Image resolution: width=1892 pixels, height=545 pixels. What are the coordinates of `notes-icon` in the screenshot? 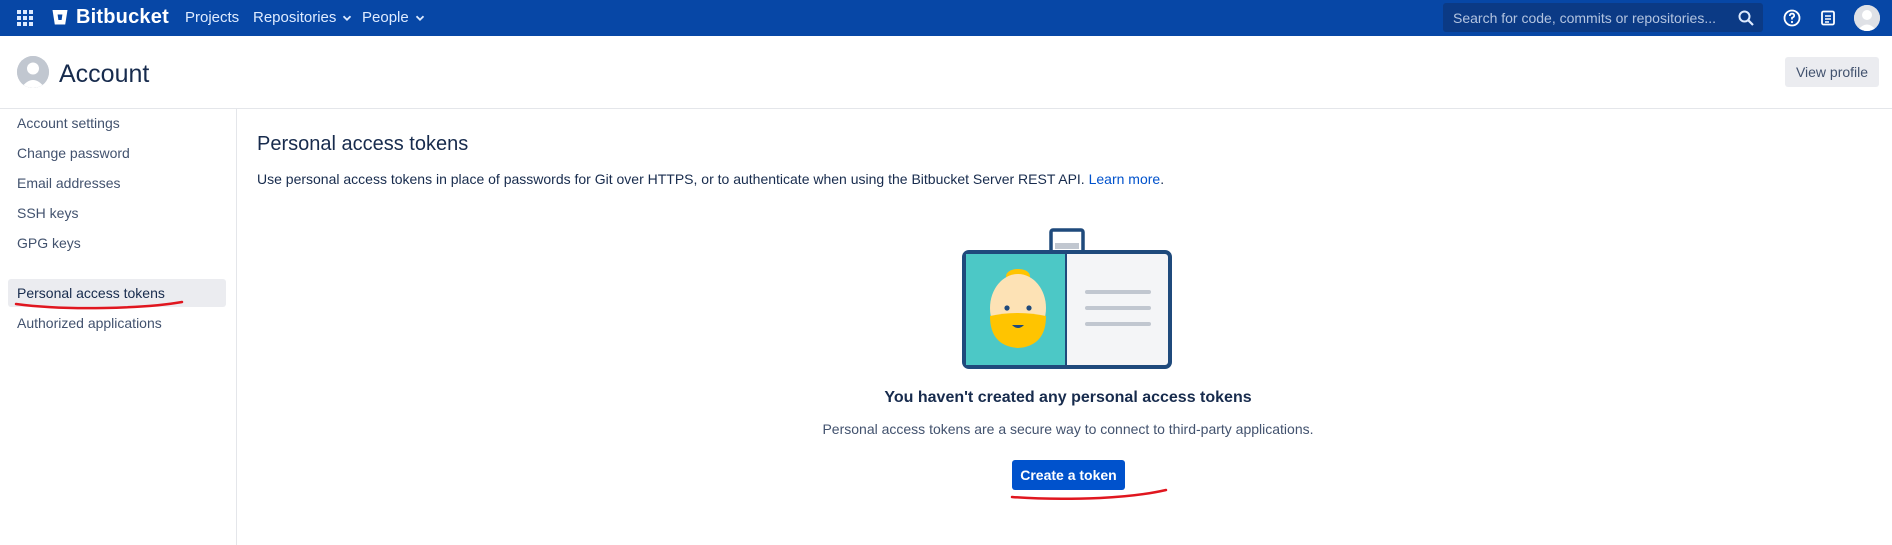 It's located at (1828, 18).